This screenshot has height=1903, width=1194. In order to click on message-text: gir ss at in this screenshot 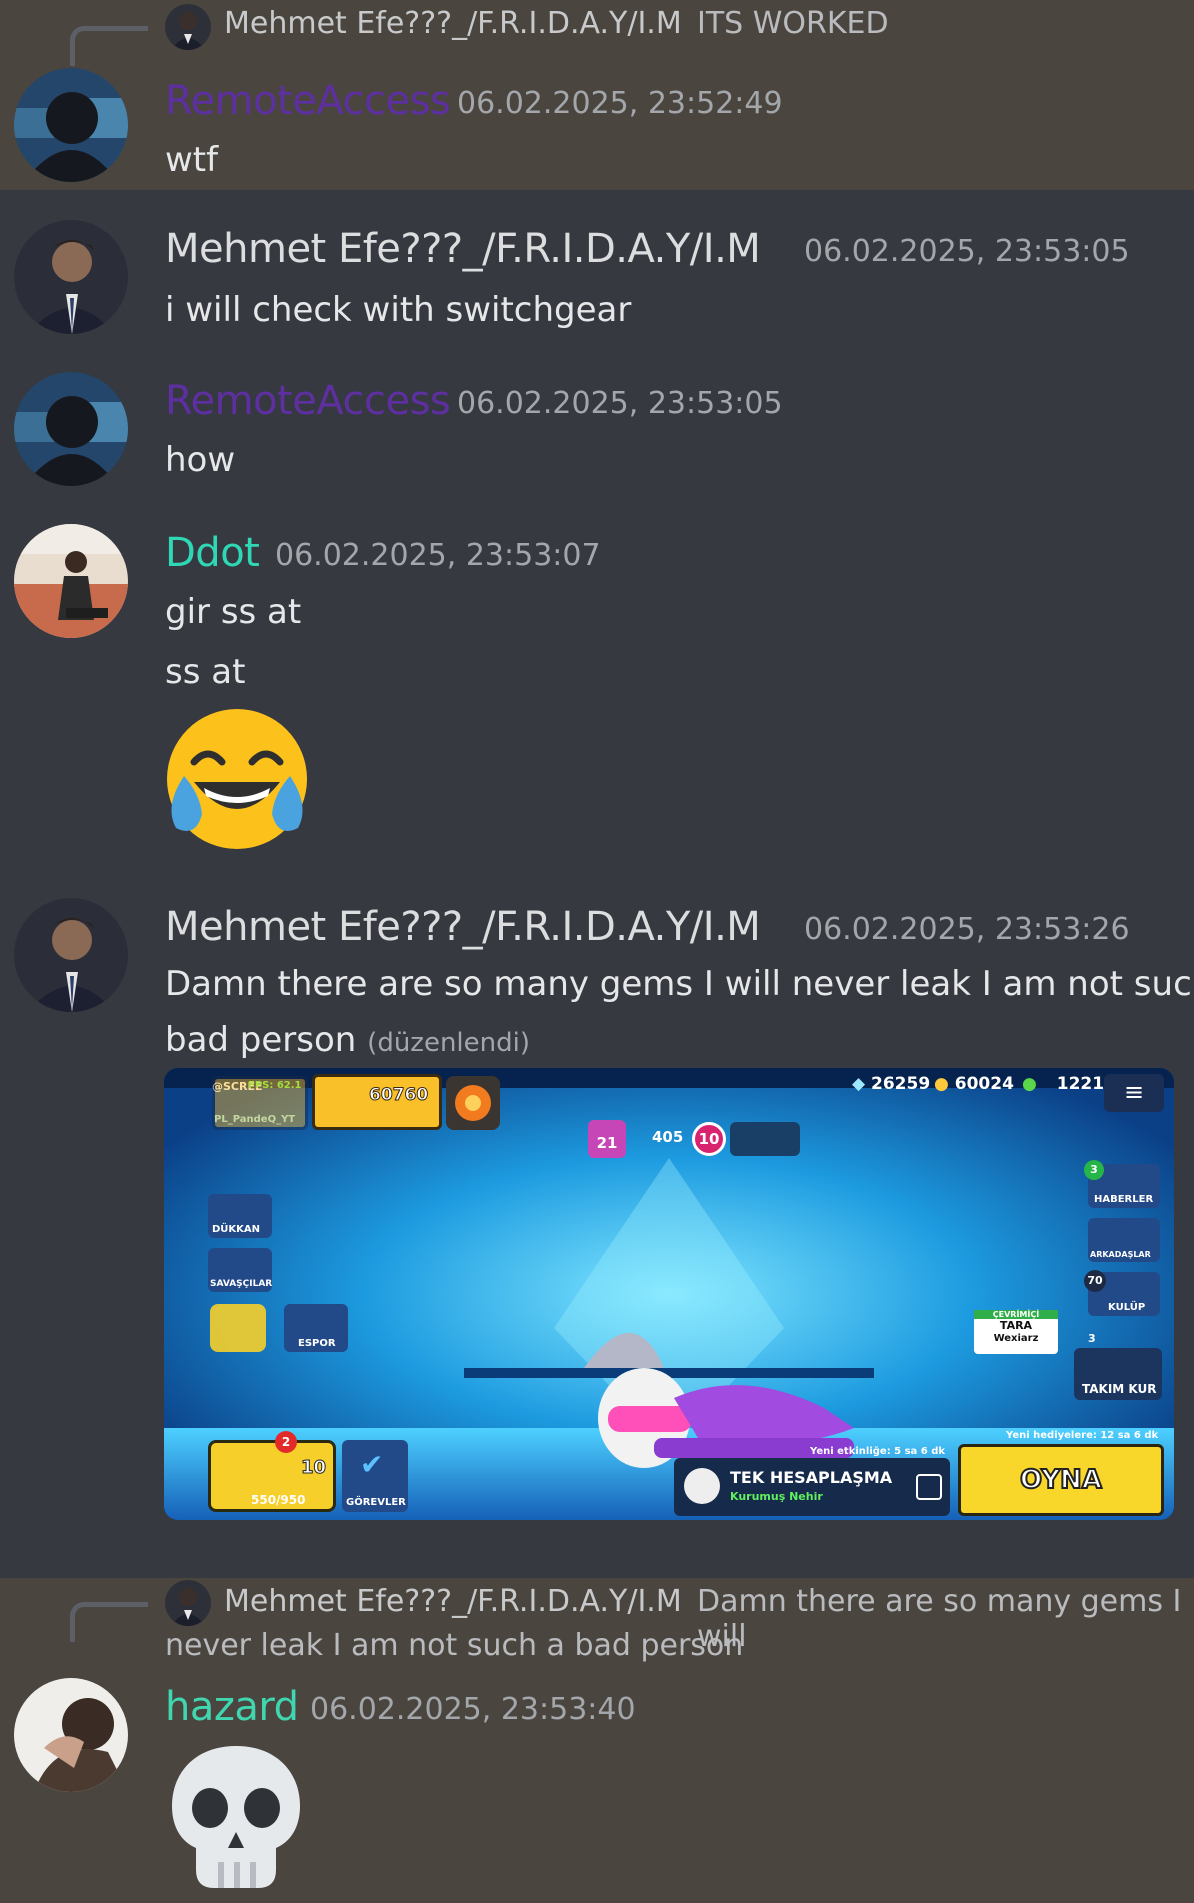, I will do `click(233, 612)`.